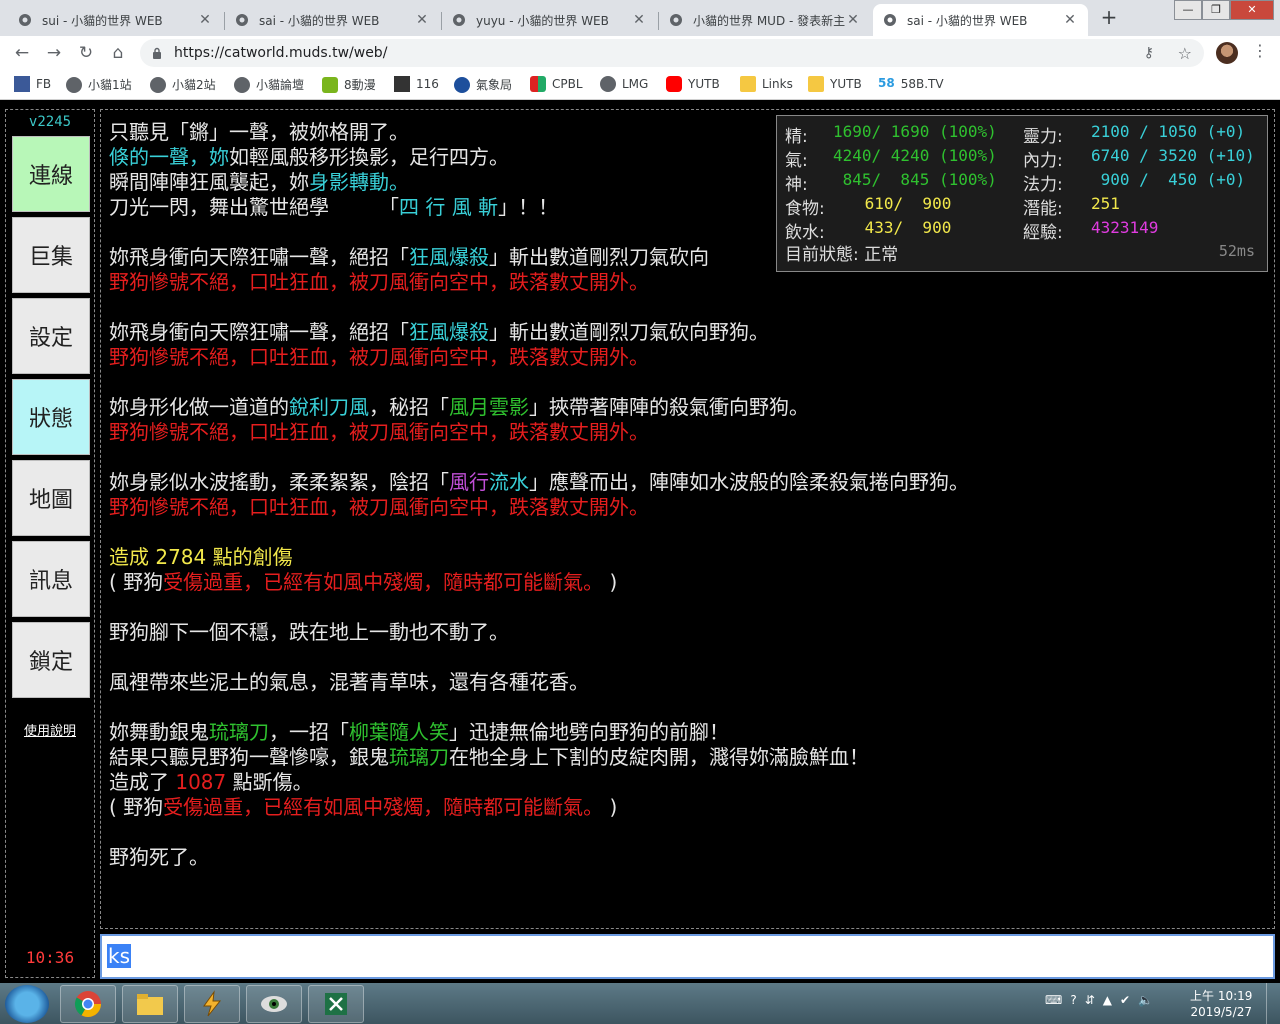  I want to click on address-bar: https://catworld.muds.tw/web/ ⚷ ☆, so click(672, 53).